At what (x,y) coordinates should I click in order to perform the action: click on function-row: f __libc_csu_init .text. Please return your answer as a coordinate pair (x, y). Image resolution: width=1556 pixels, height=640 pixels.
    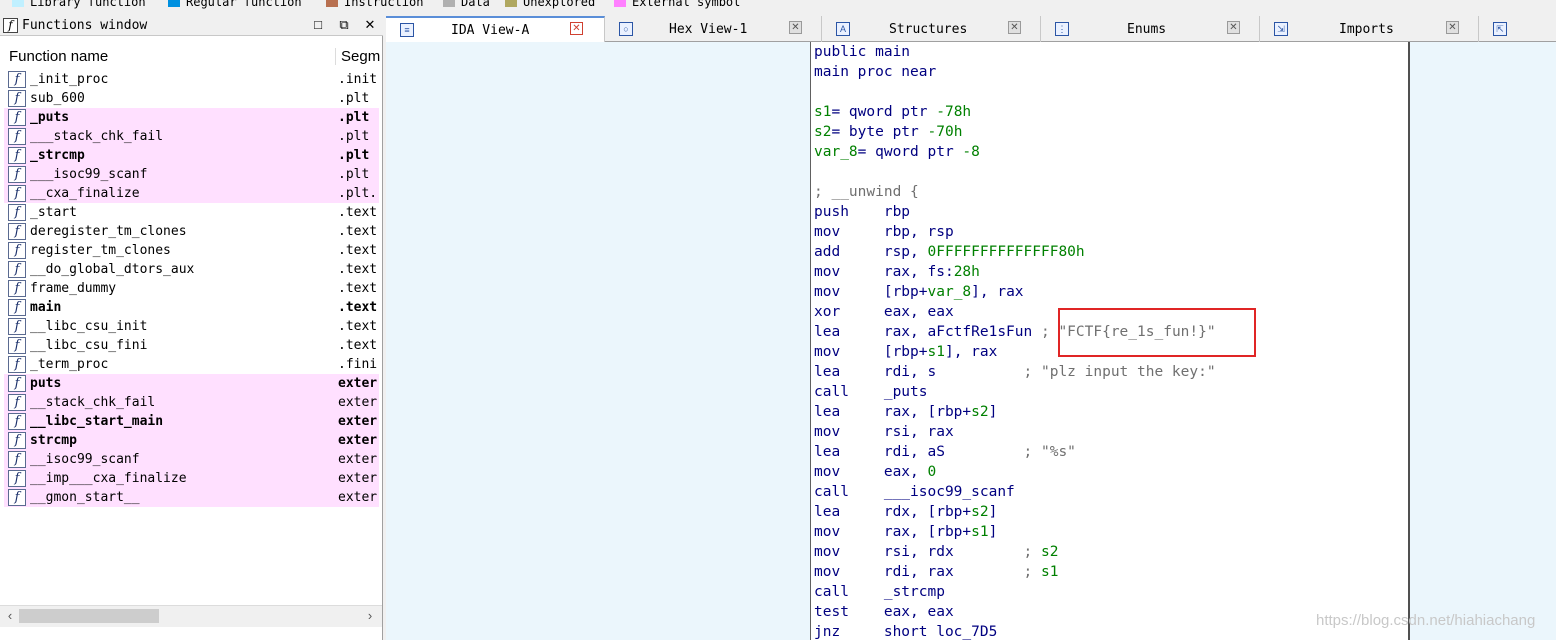
    Looking at the image, I should click on (191, 326).